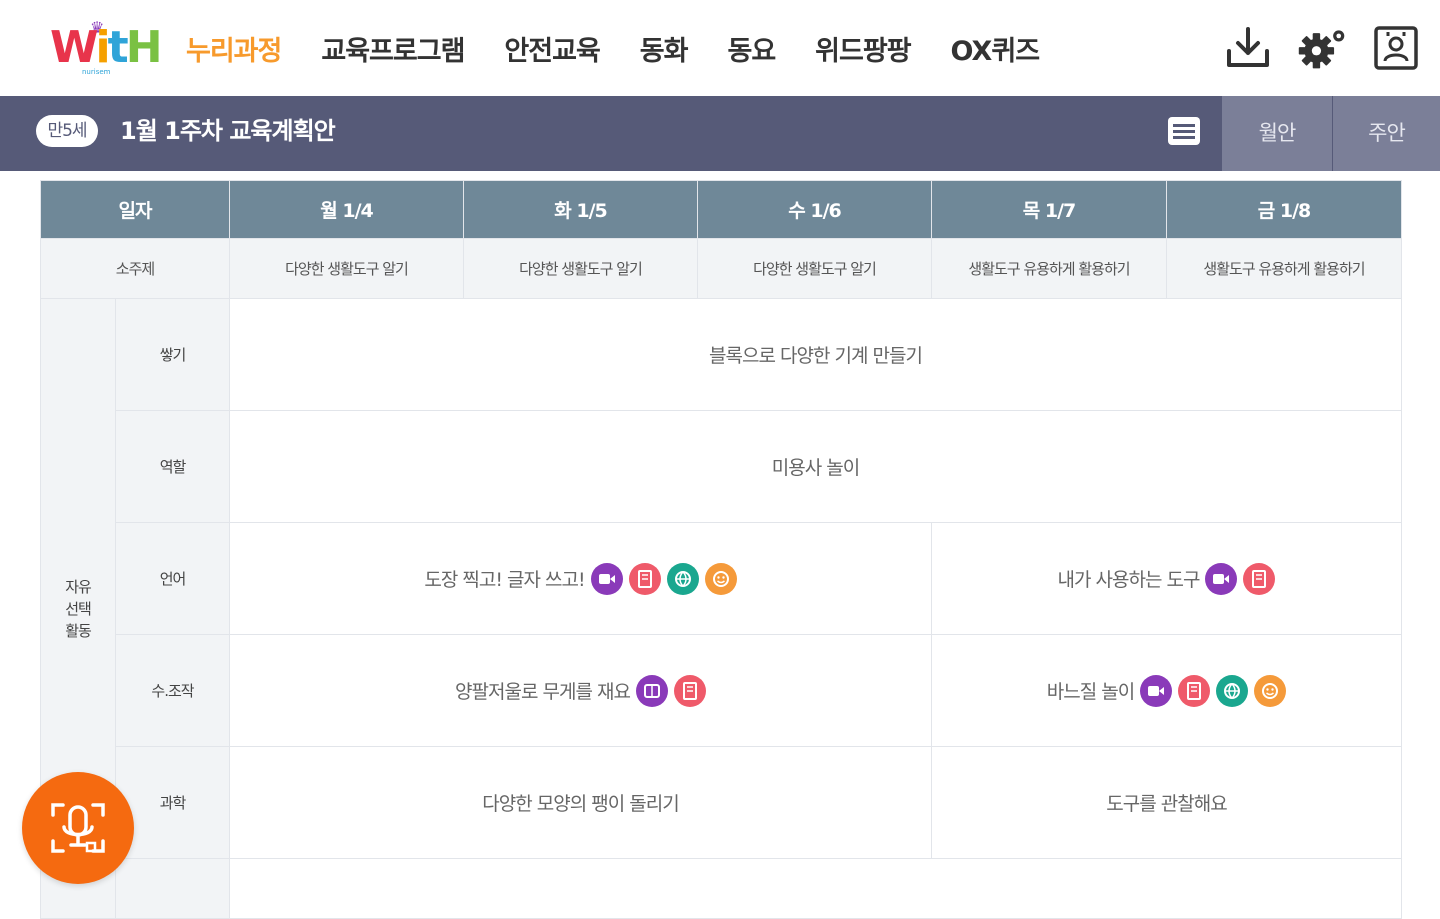  I want to click on column-header-wed: 수 1/6, so click(814, 209).